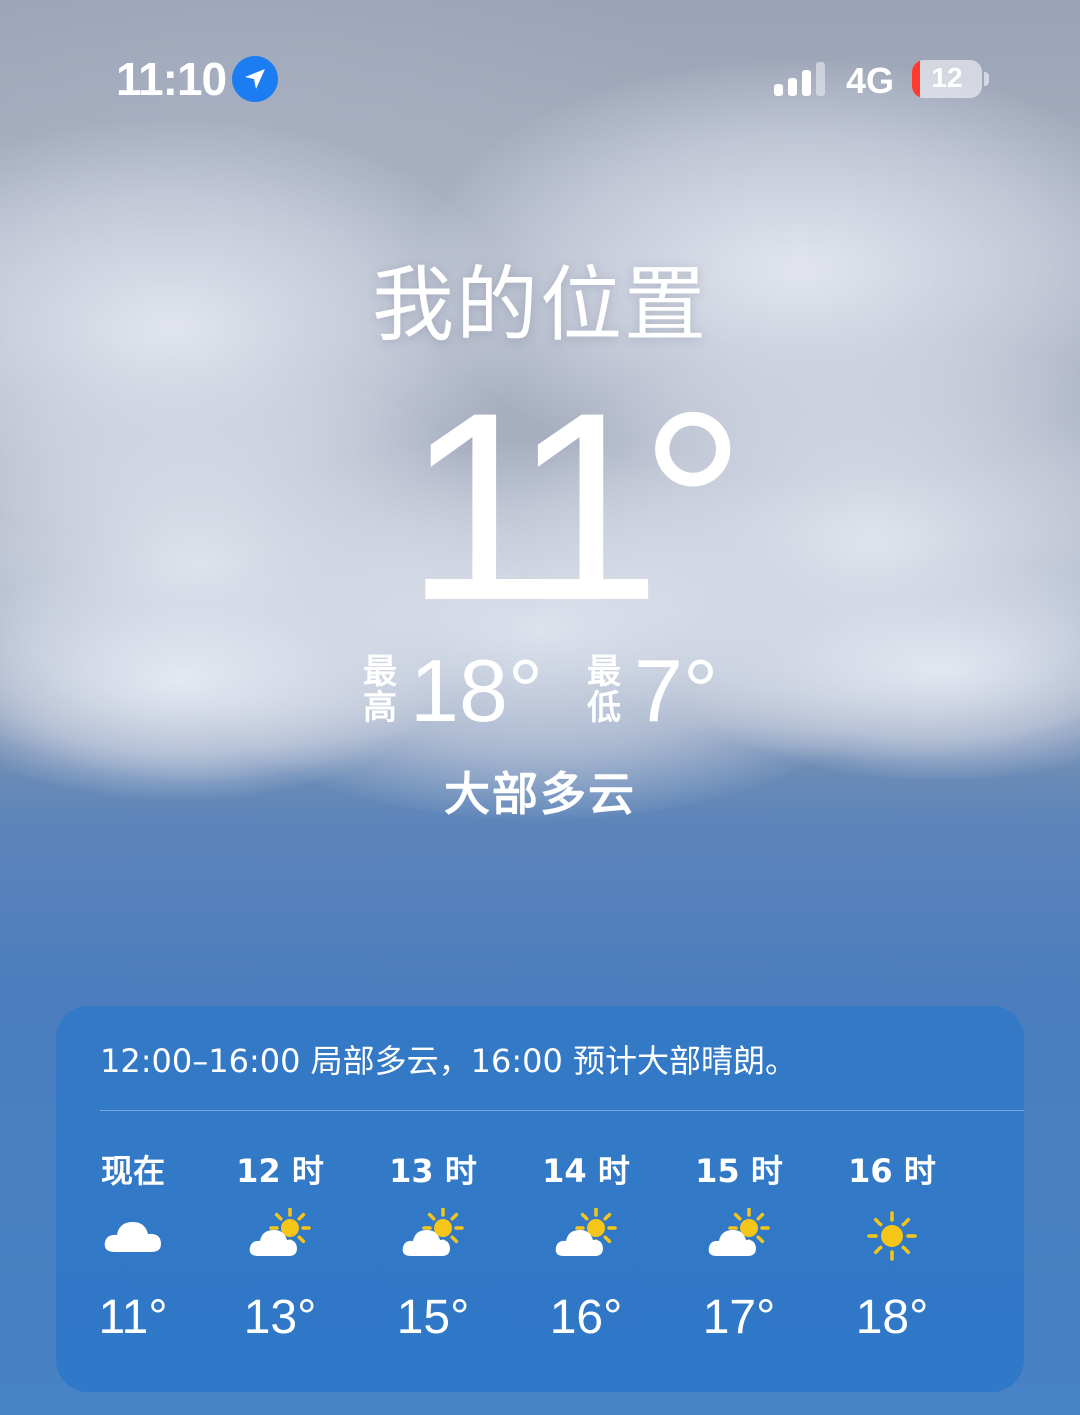 The height and width of the screenshot is (1415, 1080). Describe the element at coordinates (562, 1110) in the screenshot. I see `divider` at that location.